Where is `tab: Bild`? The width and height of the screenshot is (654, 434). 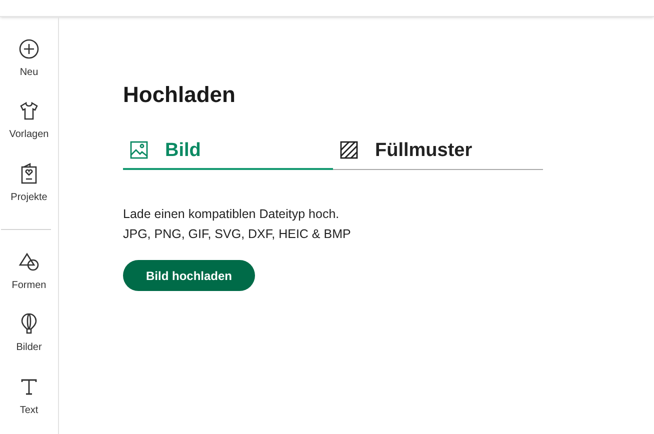
tab: Bild is located at coordinates (228, 153).